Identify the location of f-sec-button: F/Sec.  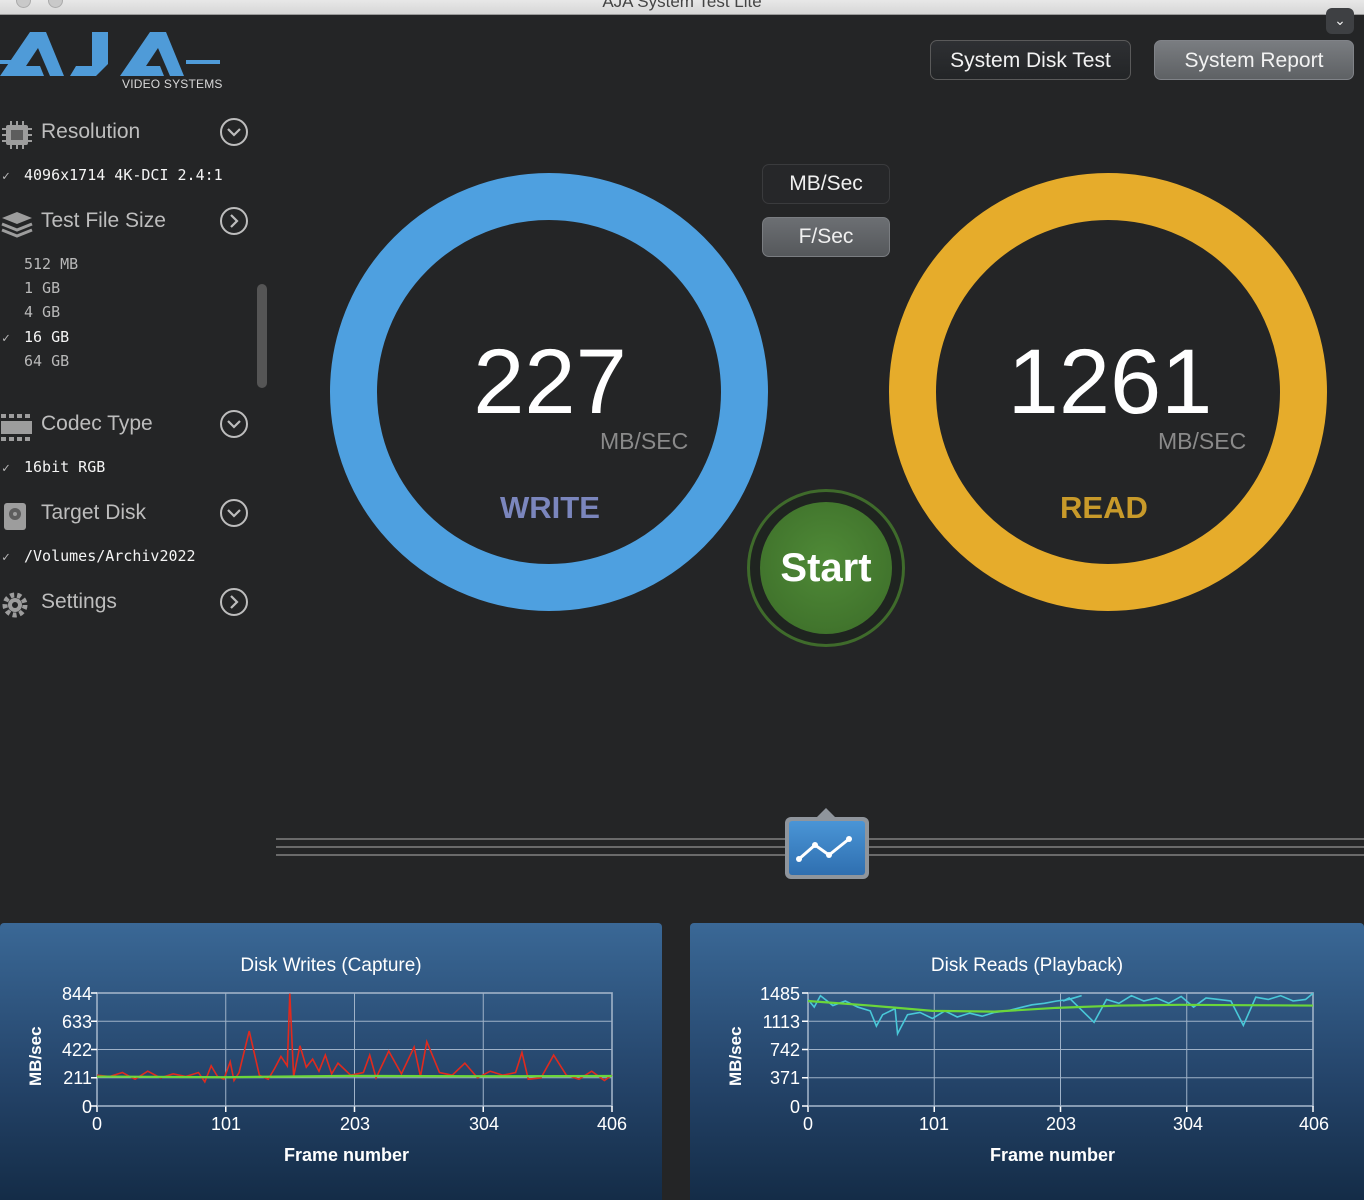
(826, 237).